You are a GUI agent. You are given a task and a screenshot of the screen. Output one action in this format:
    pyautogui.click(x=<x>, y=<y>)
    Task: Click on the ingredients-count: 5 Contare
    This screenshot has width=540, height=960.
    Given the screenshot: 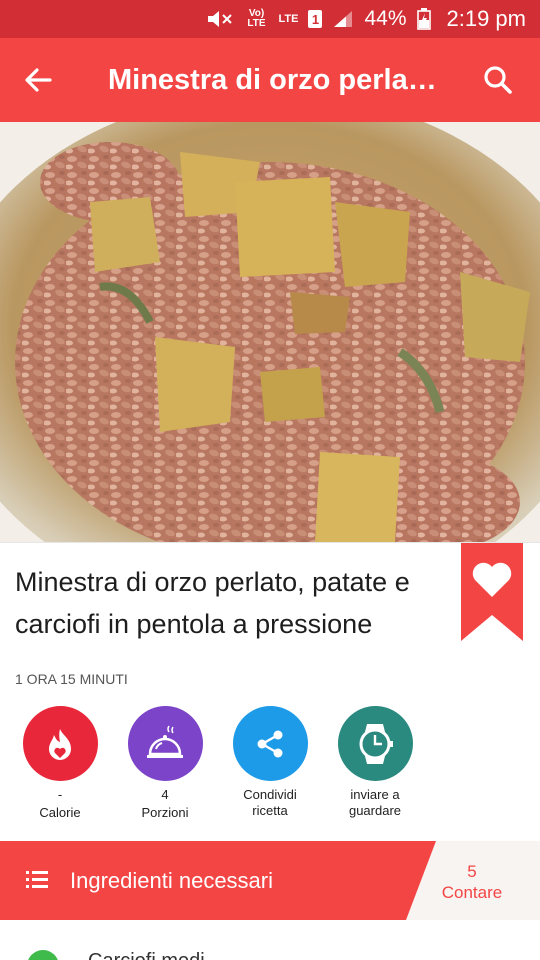 What is the action you would take?
    pyautogui.click(x=472, y=882)
    